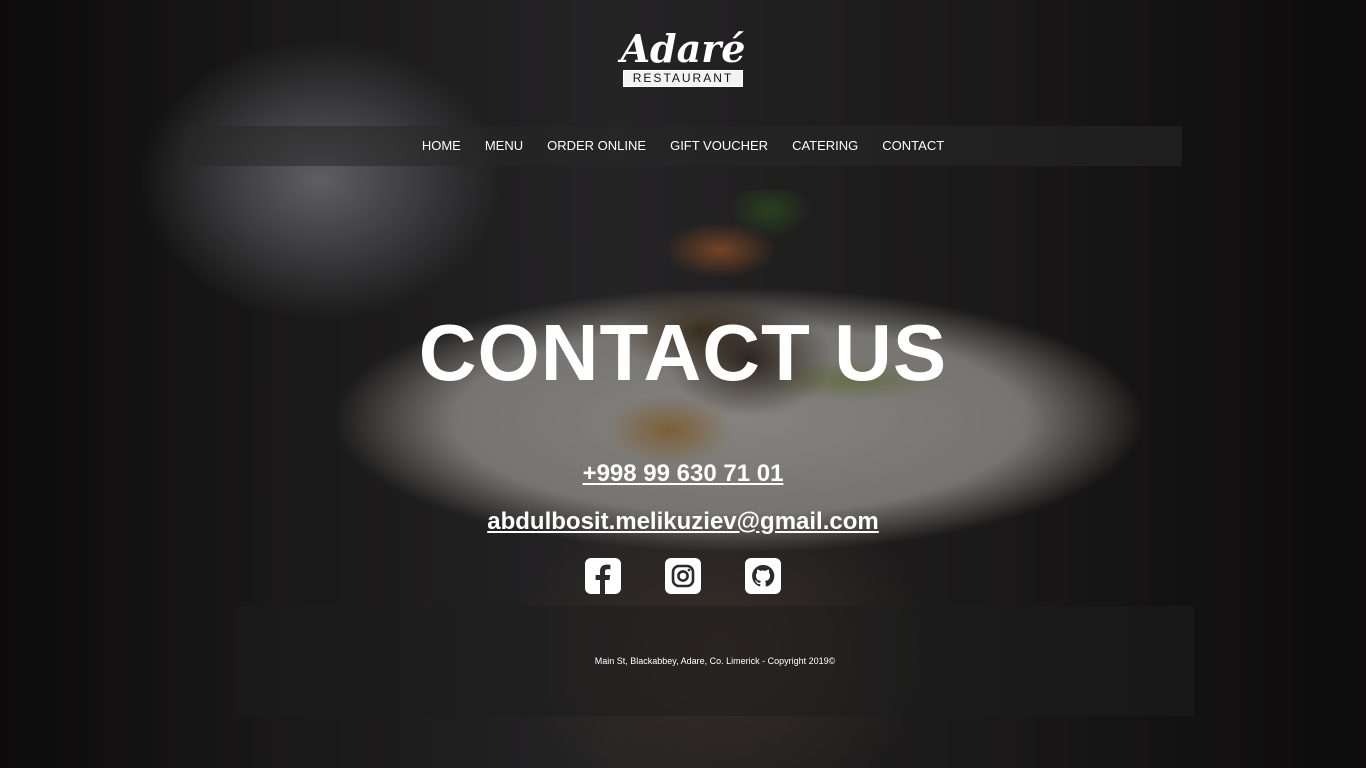 The image size is (1366, 768). What do you see at coordinates (683, 522) in the screenshot?
I see `email-link: abdulbosit.melikuziev@gmail.com` at bounding box center [683, 522].